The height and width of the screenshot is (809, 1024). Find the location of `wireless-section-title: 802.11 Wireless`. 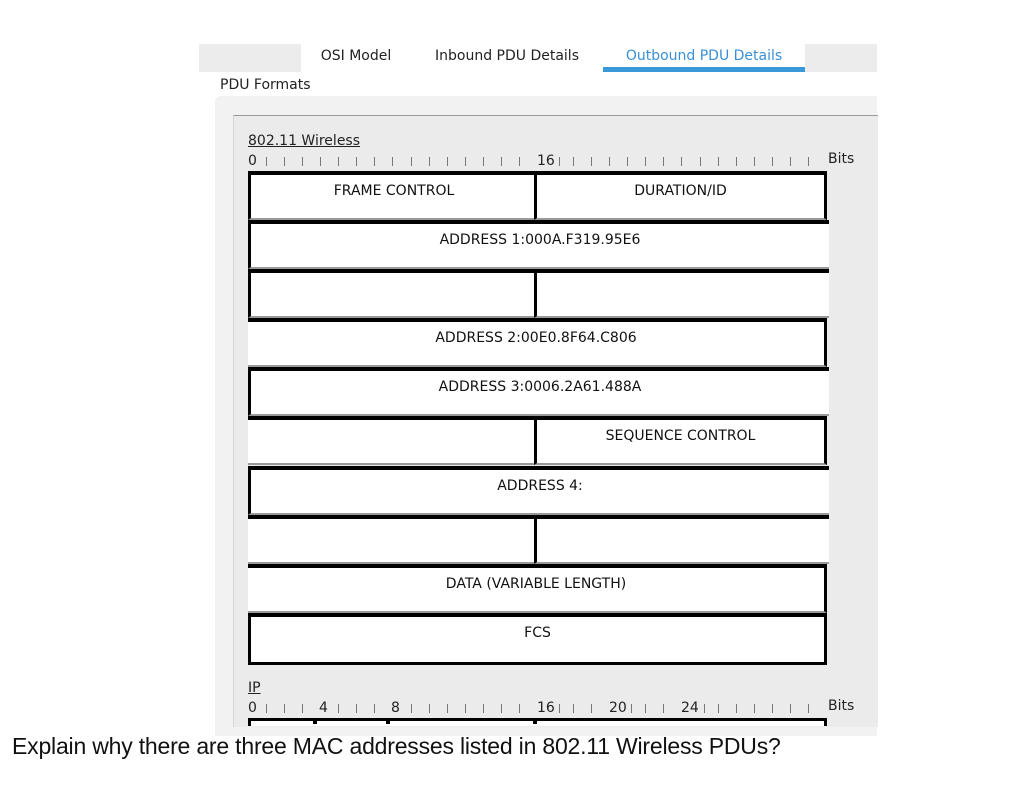

wireless-section-title: 802.11 Wireless is located at coordinates (304, 141).